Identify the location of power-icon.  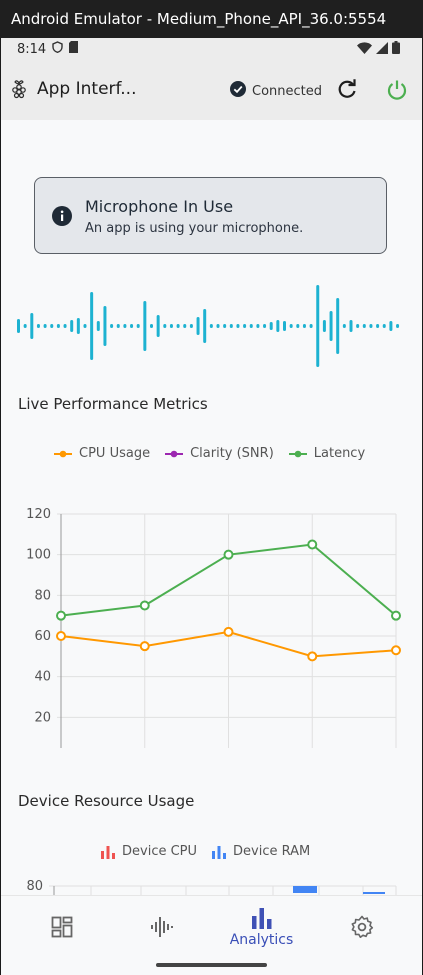
(397, 90).